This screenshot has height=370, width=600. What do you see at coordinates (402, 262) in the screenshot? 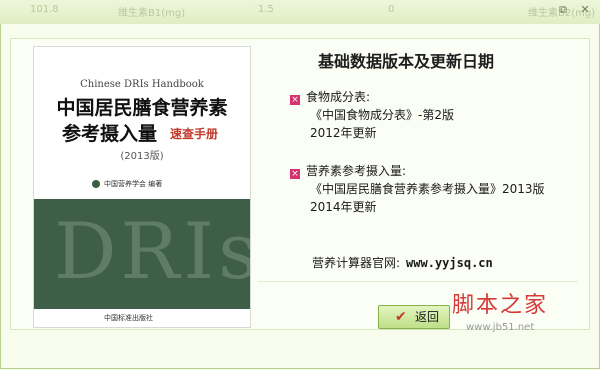
I see `official-site: 营养计算器官网: www.yyjsq.cn` at bounding box center [402, 262].